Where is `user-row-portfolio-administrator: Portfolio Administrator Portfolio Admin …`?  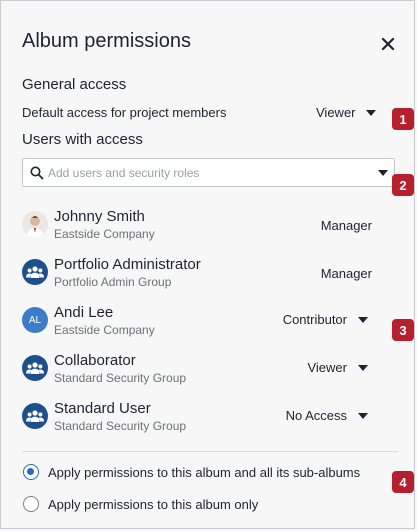 user-row-portfolio-administrator: Portfolio Administrator Portfolio Admin … is located at coordinates (202, 276).